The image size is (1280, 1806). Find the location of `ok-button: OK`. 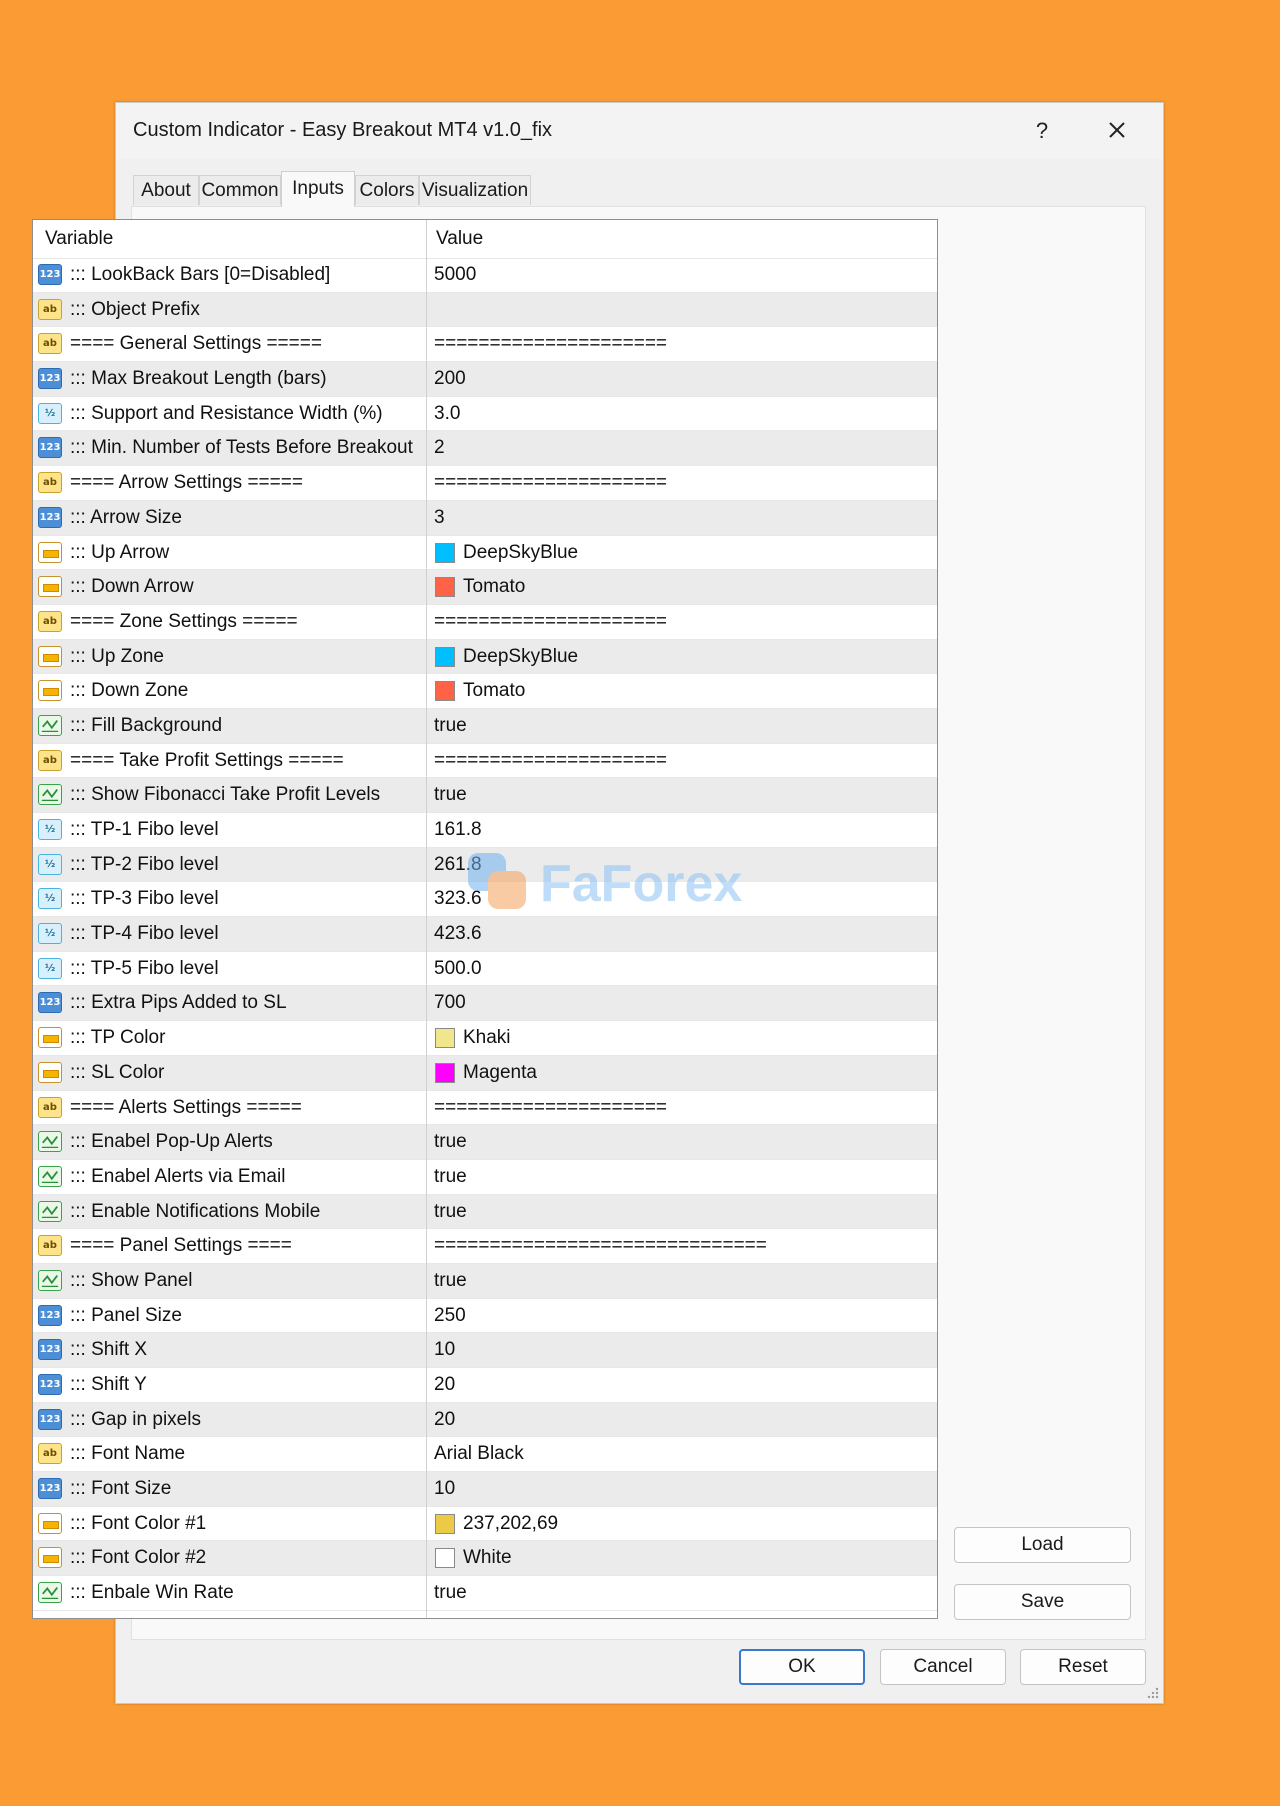

ok-button: OK is located at coordinates (802, 1667).